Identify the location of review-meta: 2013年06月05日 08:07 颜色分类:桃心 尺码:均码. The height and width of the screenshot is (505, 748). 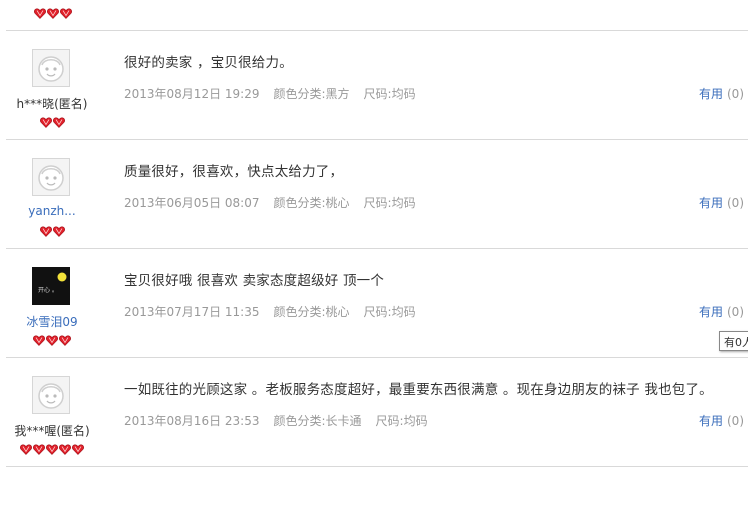
(277, 202).